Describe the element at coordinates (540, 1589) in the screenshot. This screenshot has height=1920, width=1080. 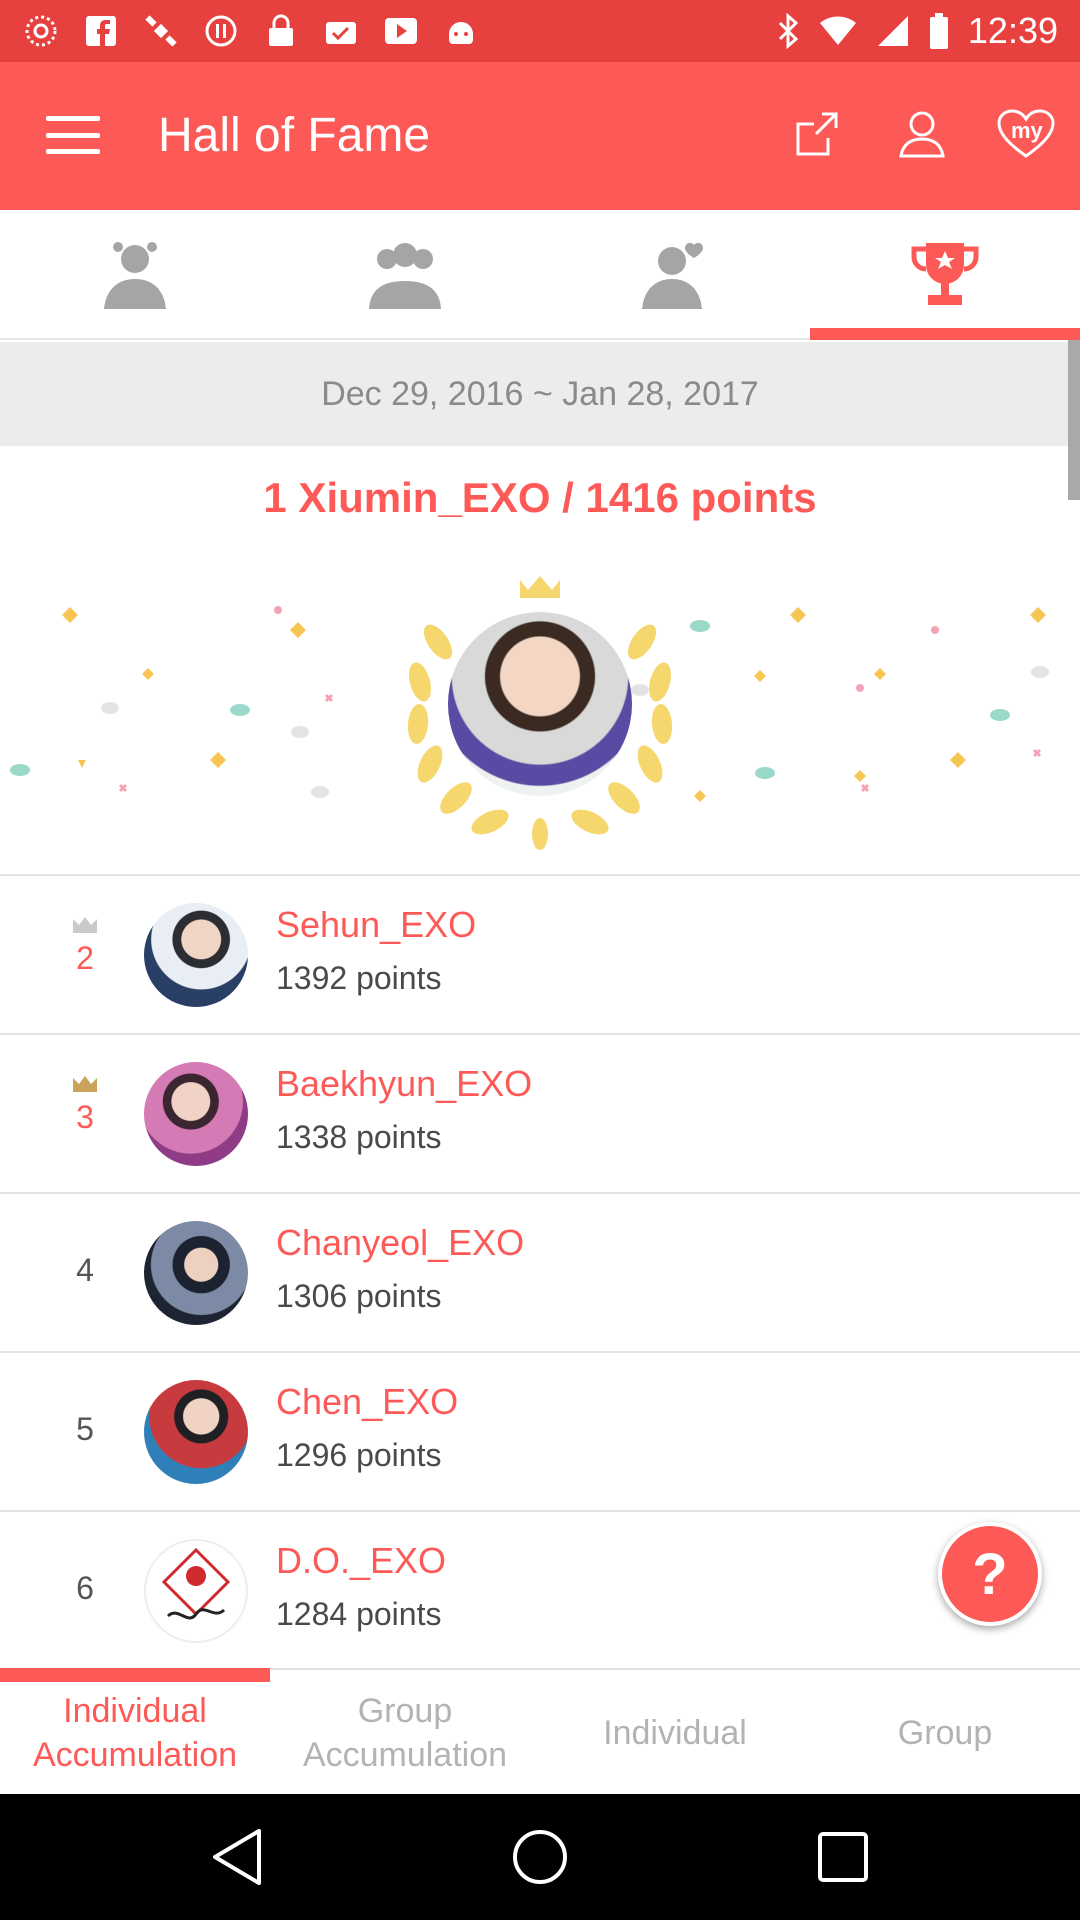
I see `list-item: 6 D.O._EXO 1284 points` at that location.